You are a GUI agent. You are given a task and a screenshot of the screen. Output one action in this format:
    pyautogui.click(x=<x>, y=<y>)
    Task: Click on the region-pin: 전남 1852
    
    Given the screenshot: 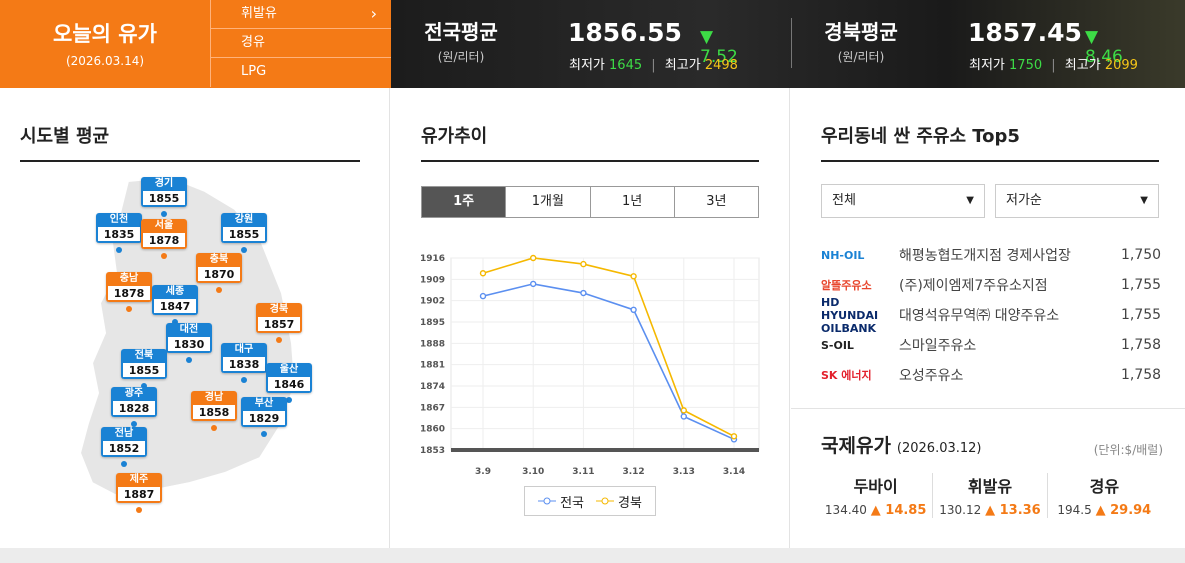 What is the action you would take?
    pyautogui.click(x=124, y=442)
    